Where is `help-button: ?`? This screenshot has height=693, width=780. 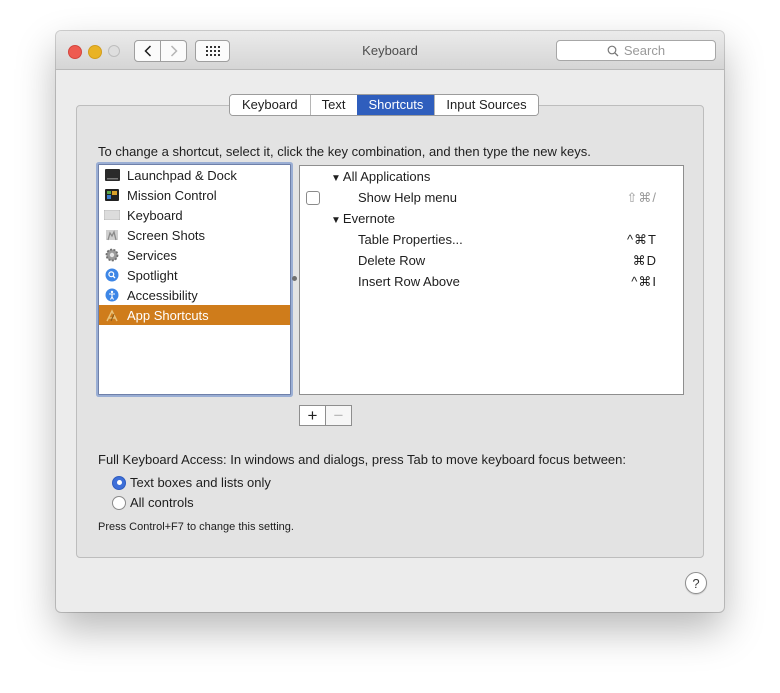 help-button: ? is located at coordinates (696, 583).